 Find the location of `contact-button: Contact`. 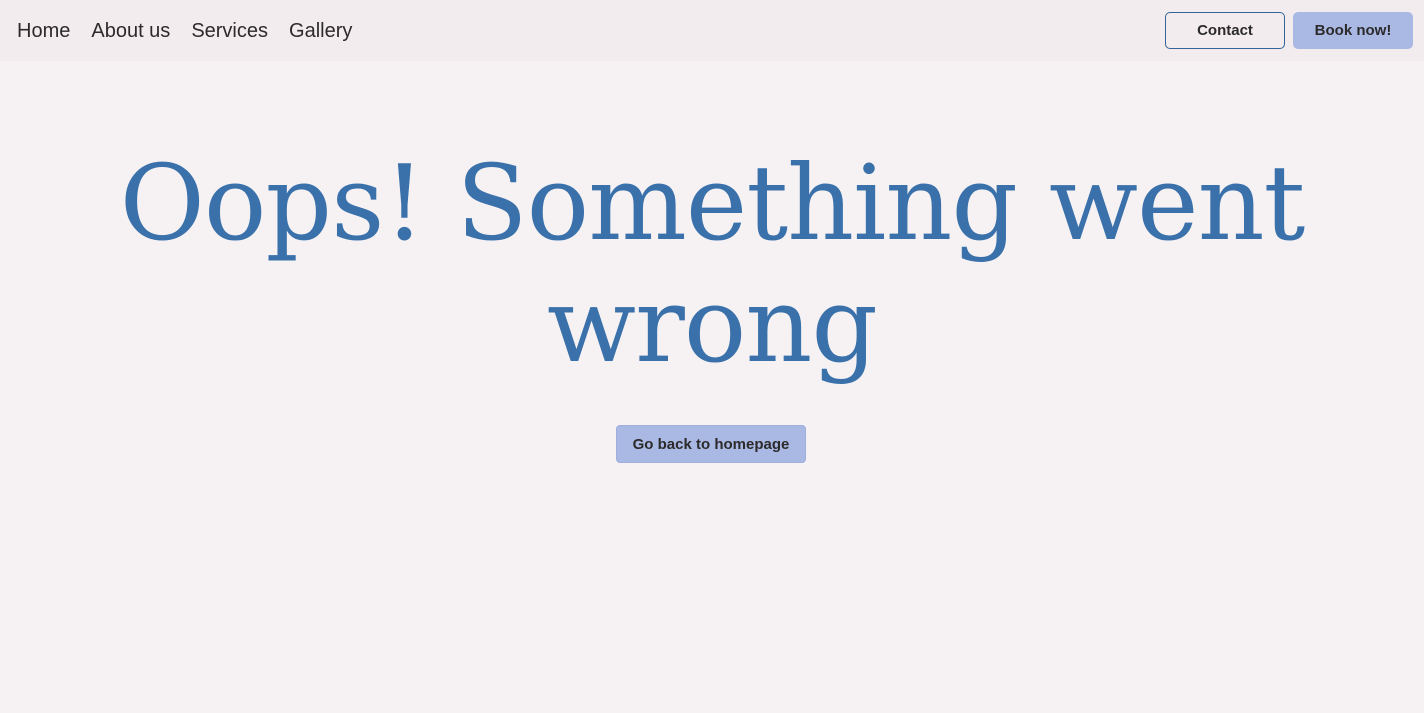

contact-button: Contact is located at coordinates (1225, 30).